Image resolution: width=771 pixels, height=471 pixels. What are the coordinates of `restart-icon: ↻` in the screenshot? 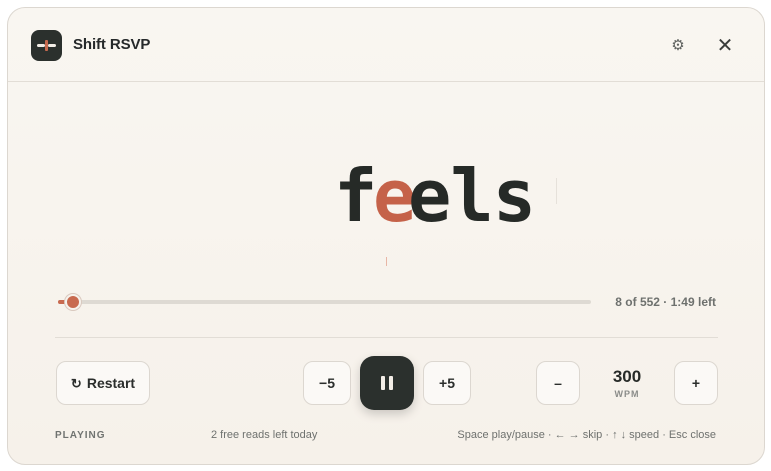 It's located at (76, 383).